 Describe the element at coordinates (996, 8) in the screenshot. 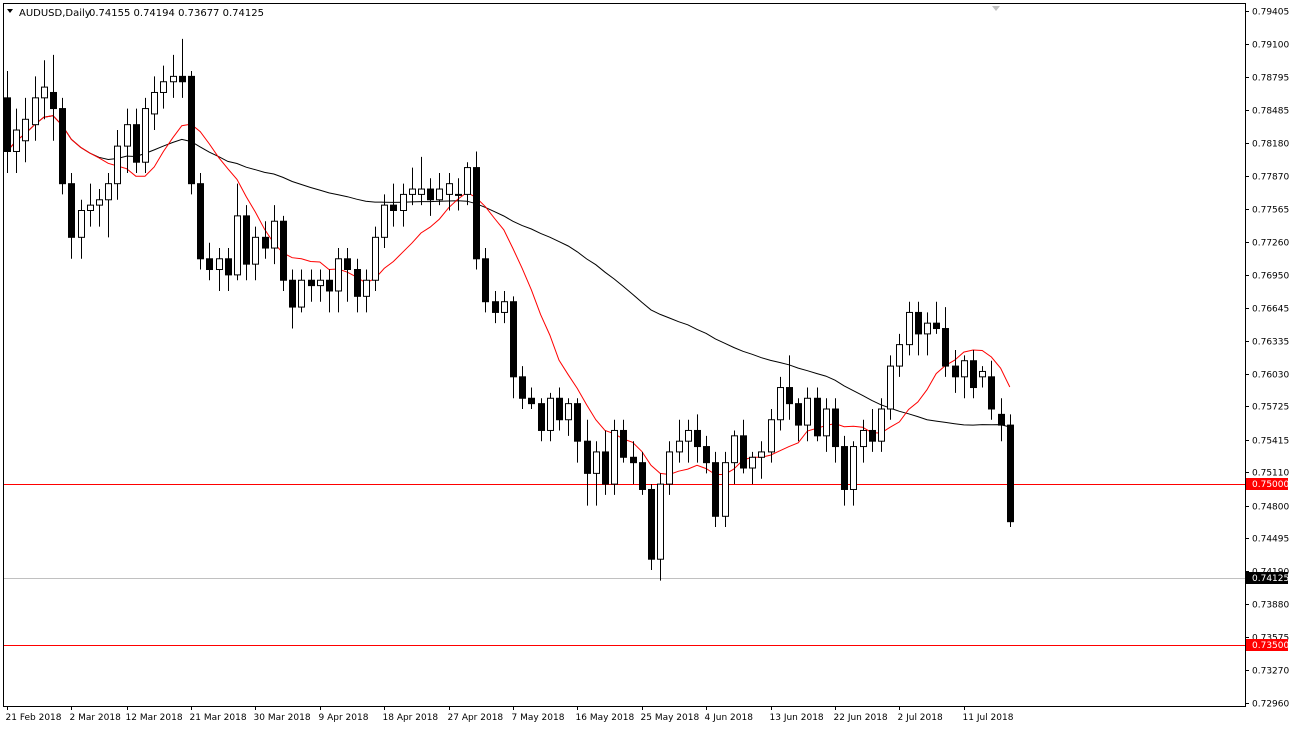

I see `chart-shift-marker-icon` at that location.